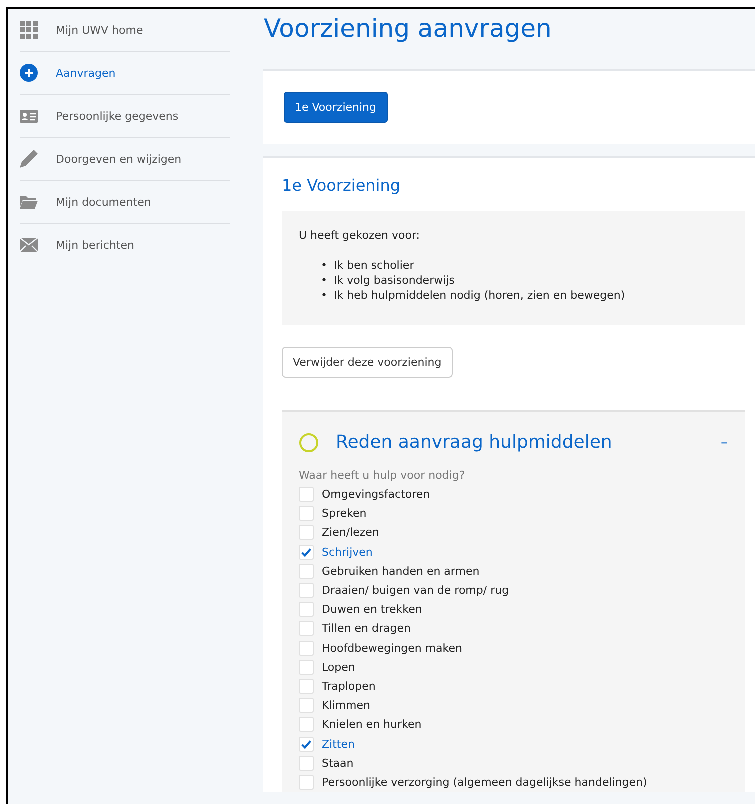 This screenshot has width=755, height=804. Describe the element at coordinates (125, 202) in the screenshot. I see `sidebar-item: Mijn documenten` at that location.